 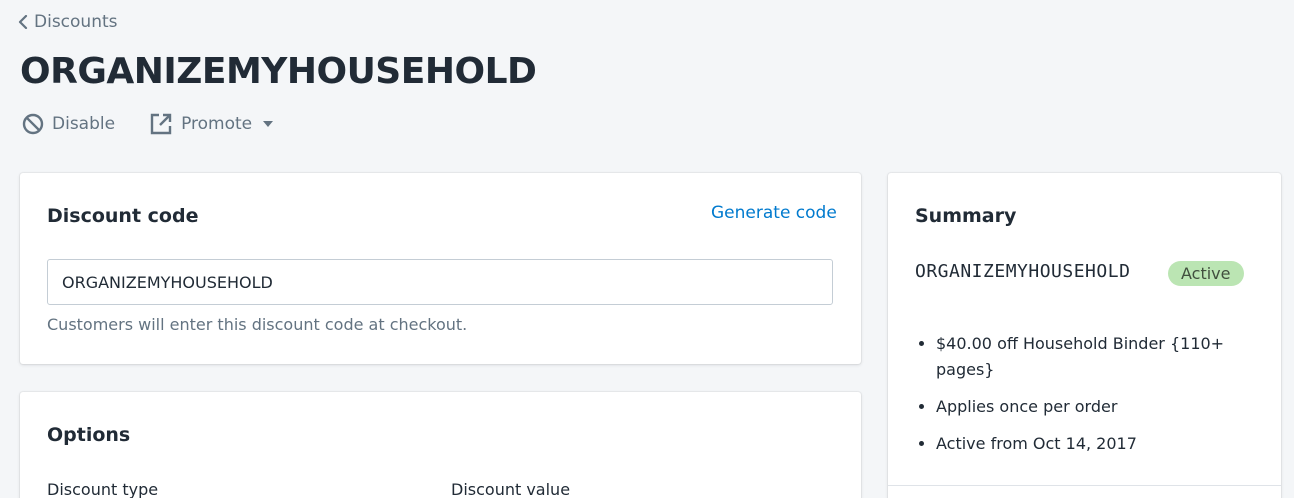 I want to click on generate-code-link: Generate code, so click(x=774, y=213).